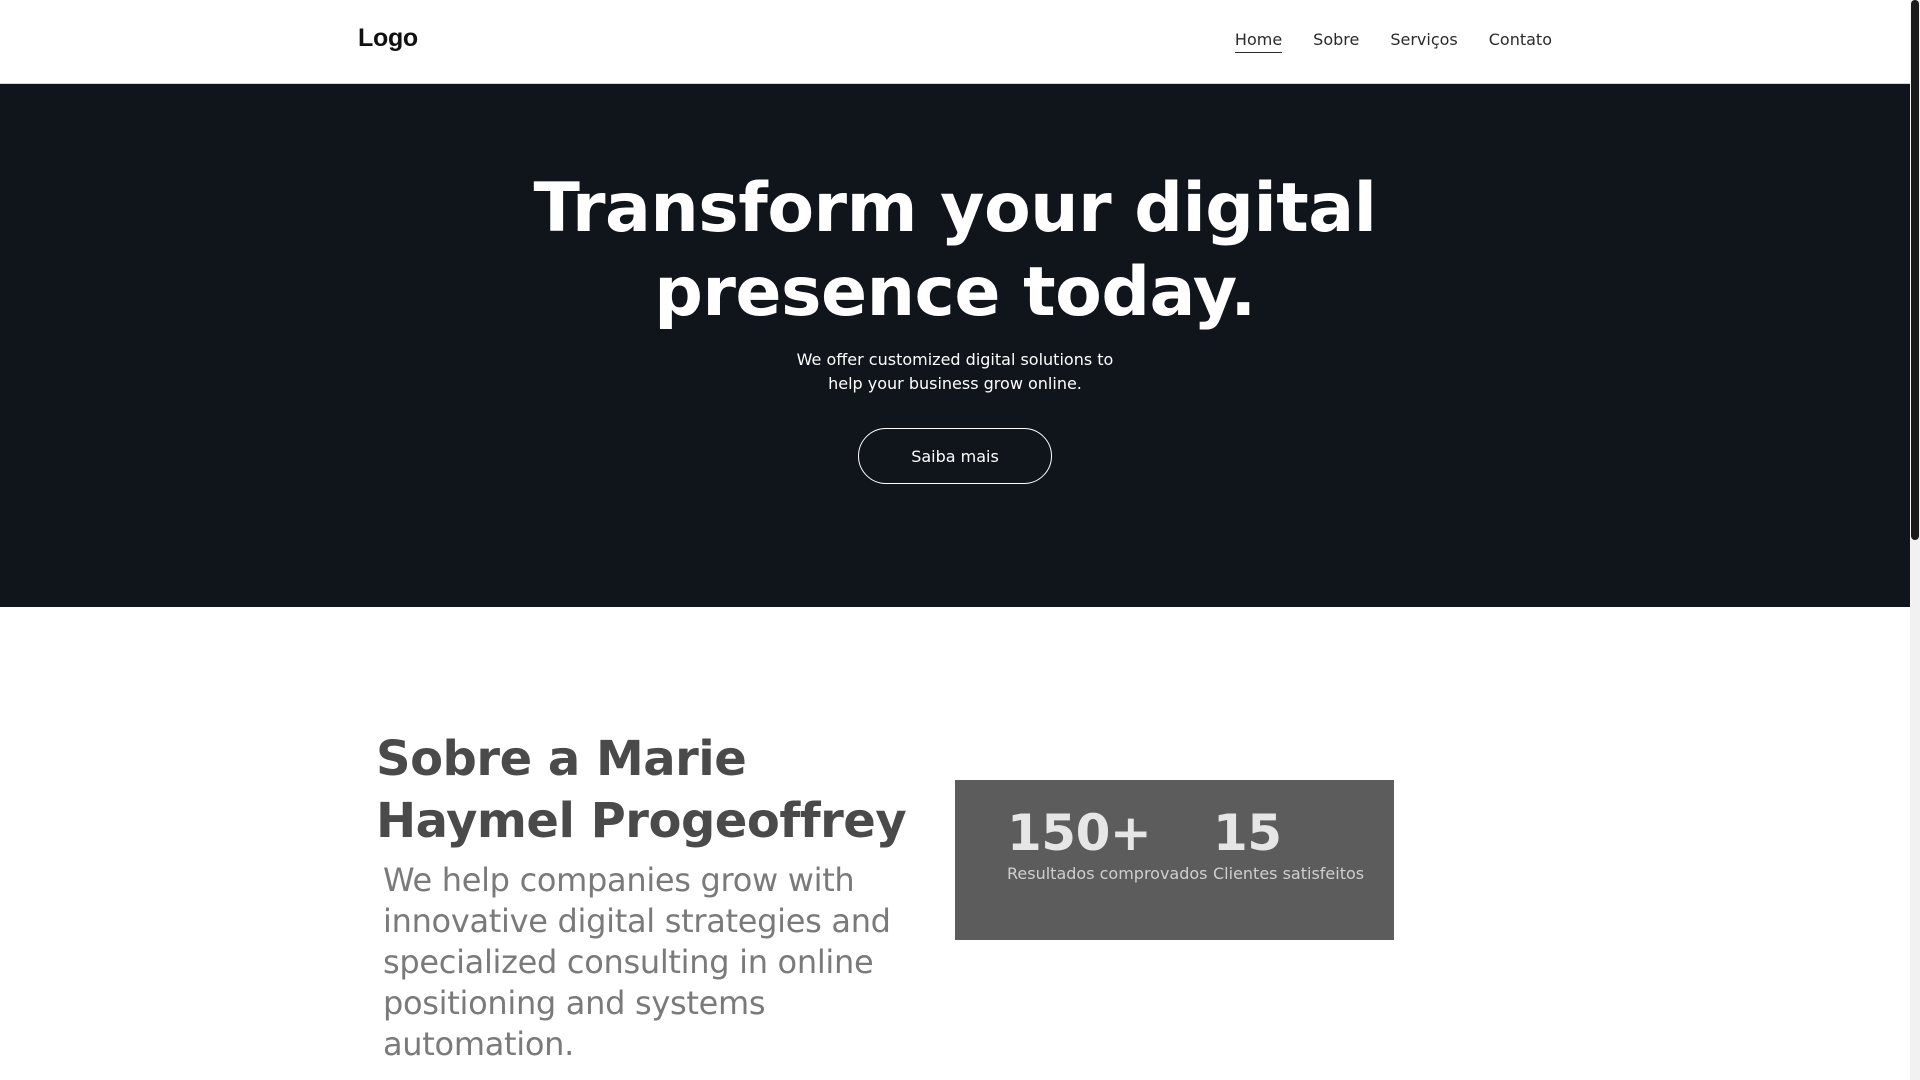 This screenshot has width=1920, height=1080. What do you see at coordinates (1336, 41) in the screenshot?
I see `nav-link-sobre: Sobre` at bounding box center [1336, 41].